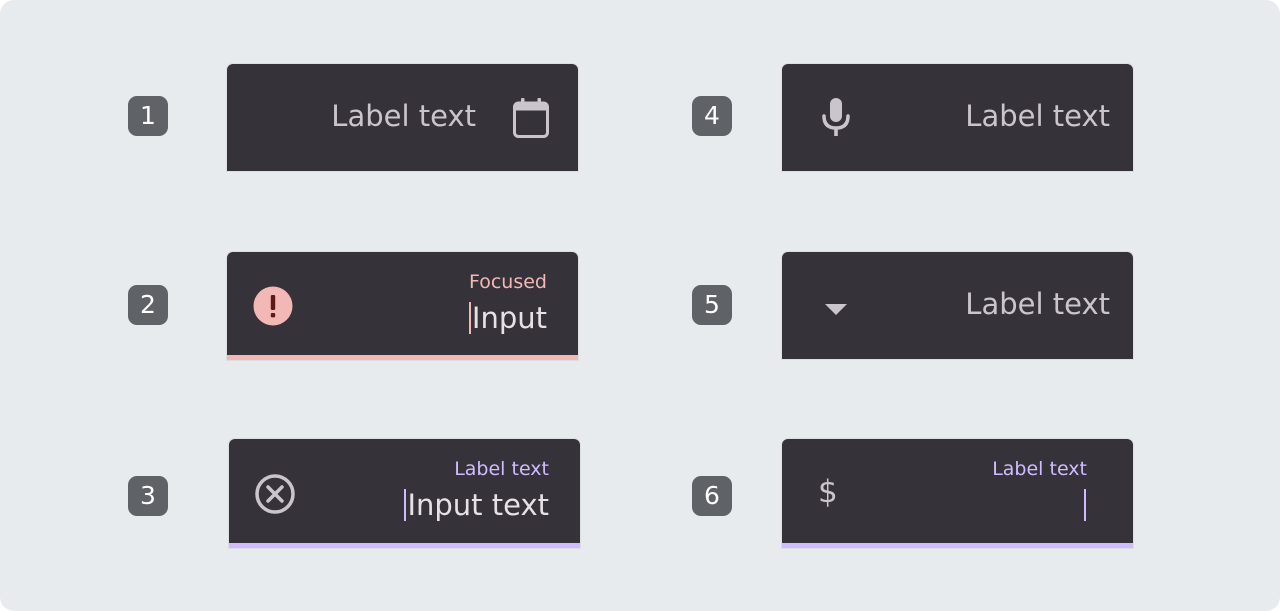  What do you see at coordinates (507, 282) in the screenshot?
I see `field-label: Focused` at bounding box center [507, 282].